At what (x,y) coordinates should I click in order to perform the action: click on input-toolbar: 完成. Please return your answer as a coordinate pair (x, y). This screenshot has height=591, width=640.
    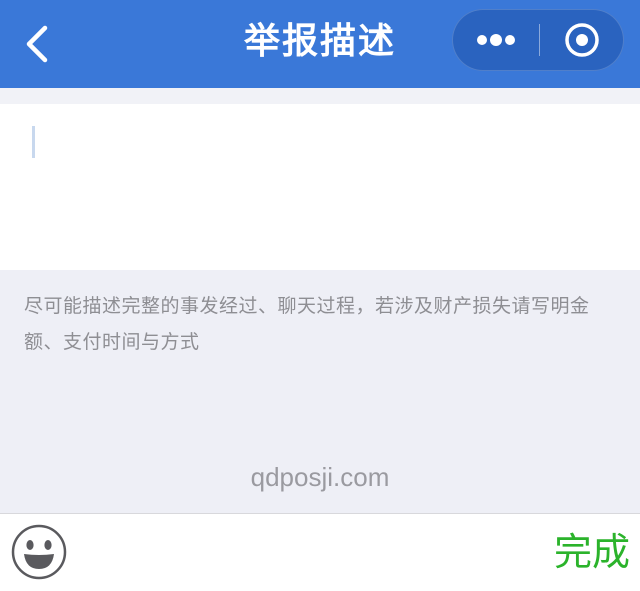
    Looking at the image, I should click on (320, 552).